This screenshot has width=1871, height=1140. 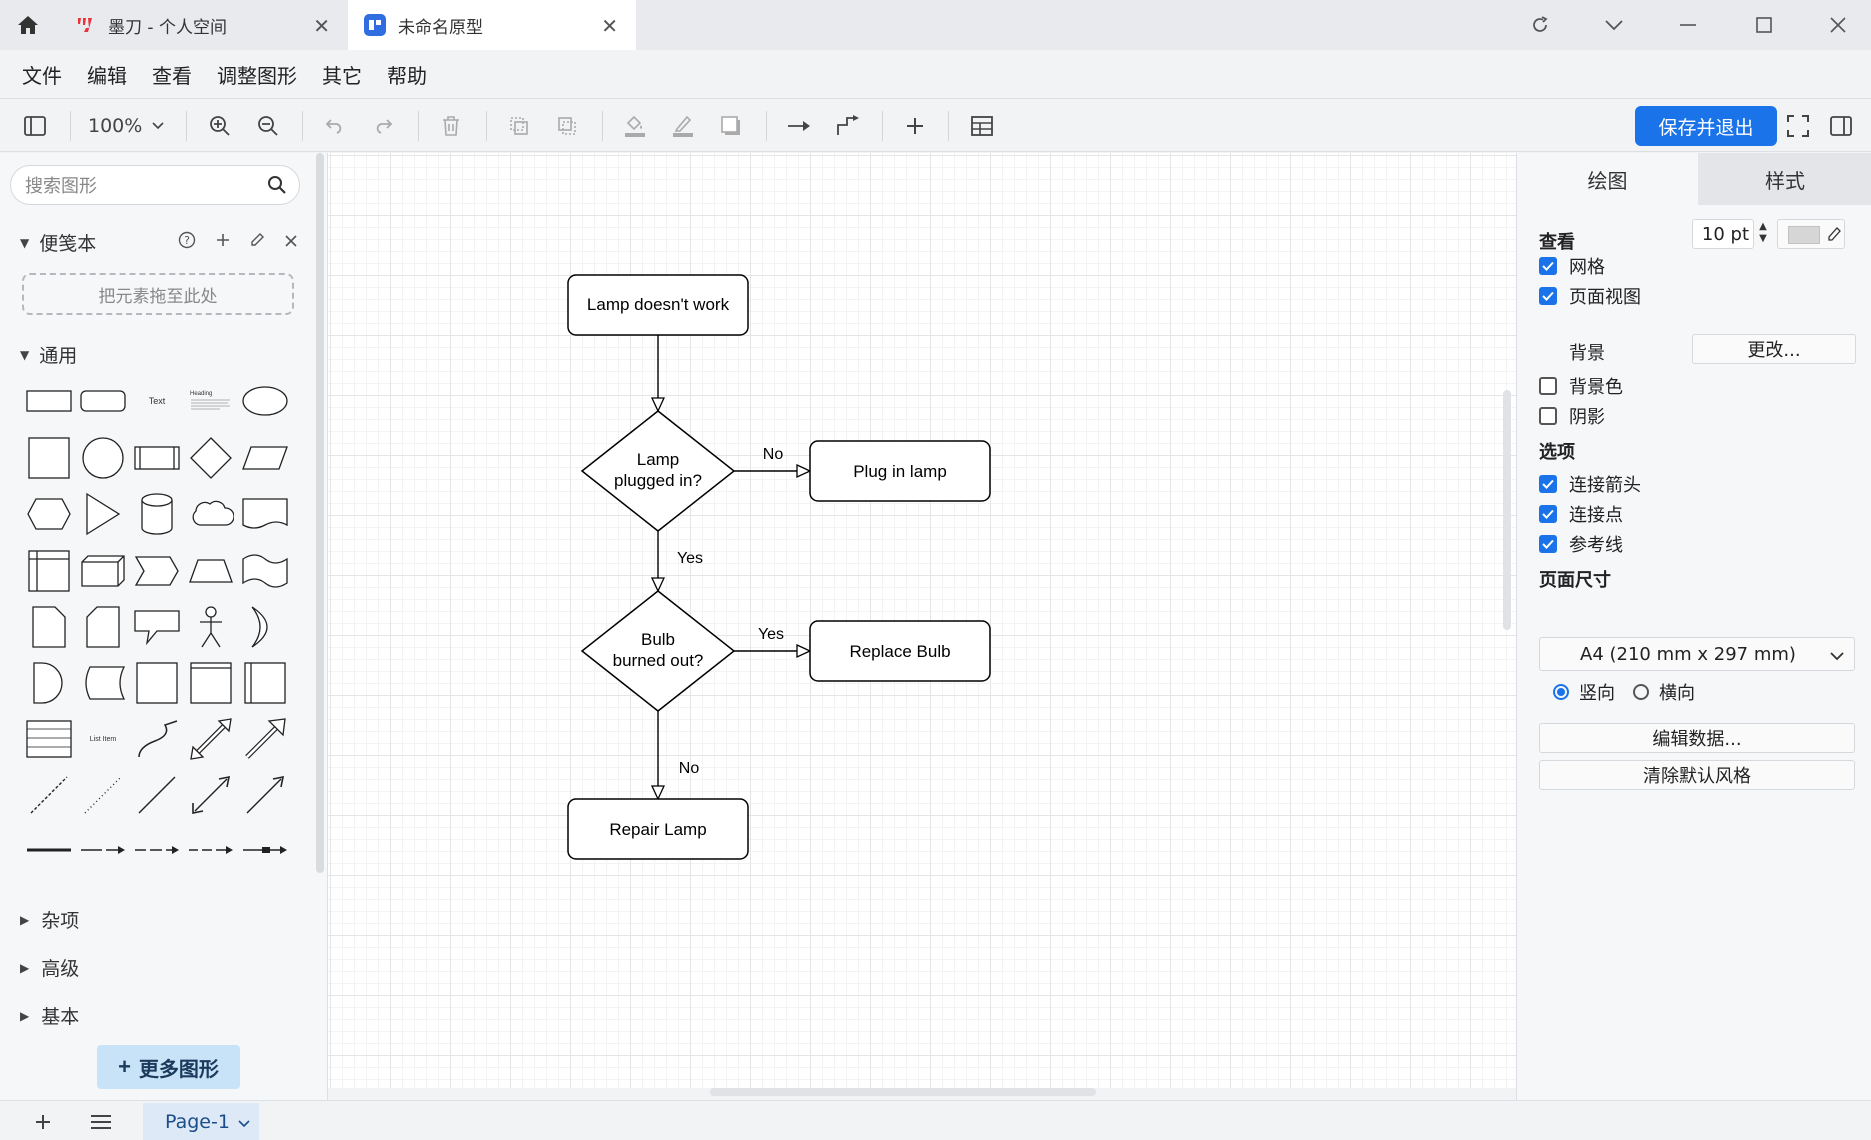 I want to click on node-lamp-doesnt-work: Lamp doesn't work, so click(x=658, y=305).